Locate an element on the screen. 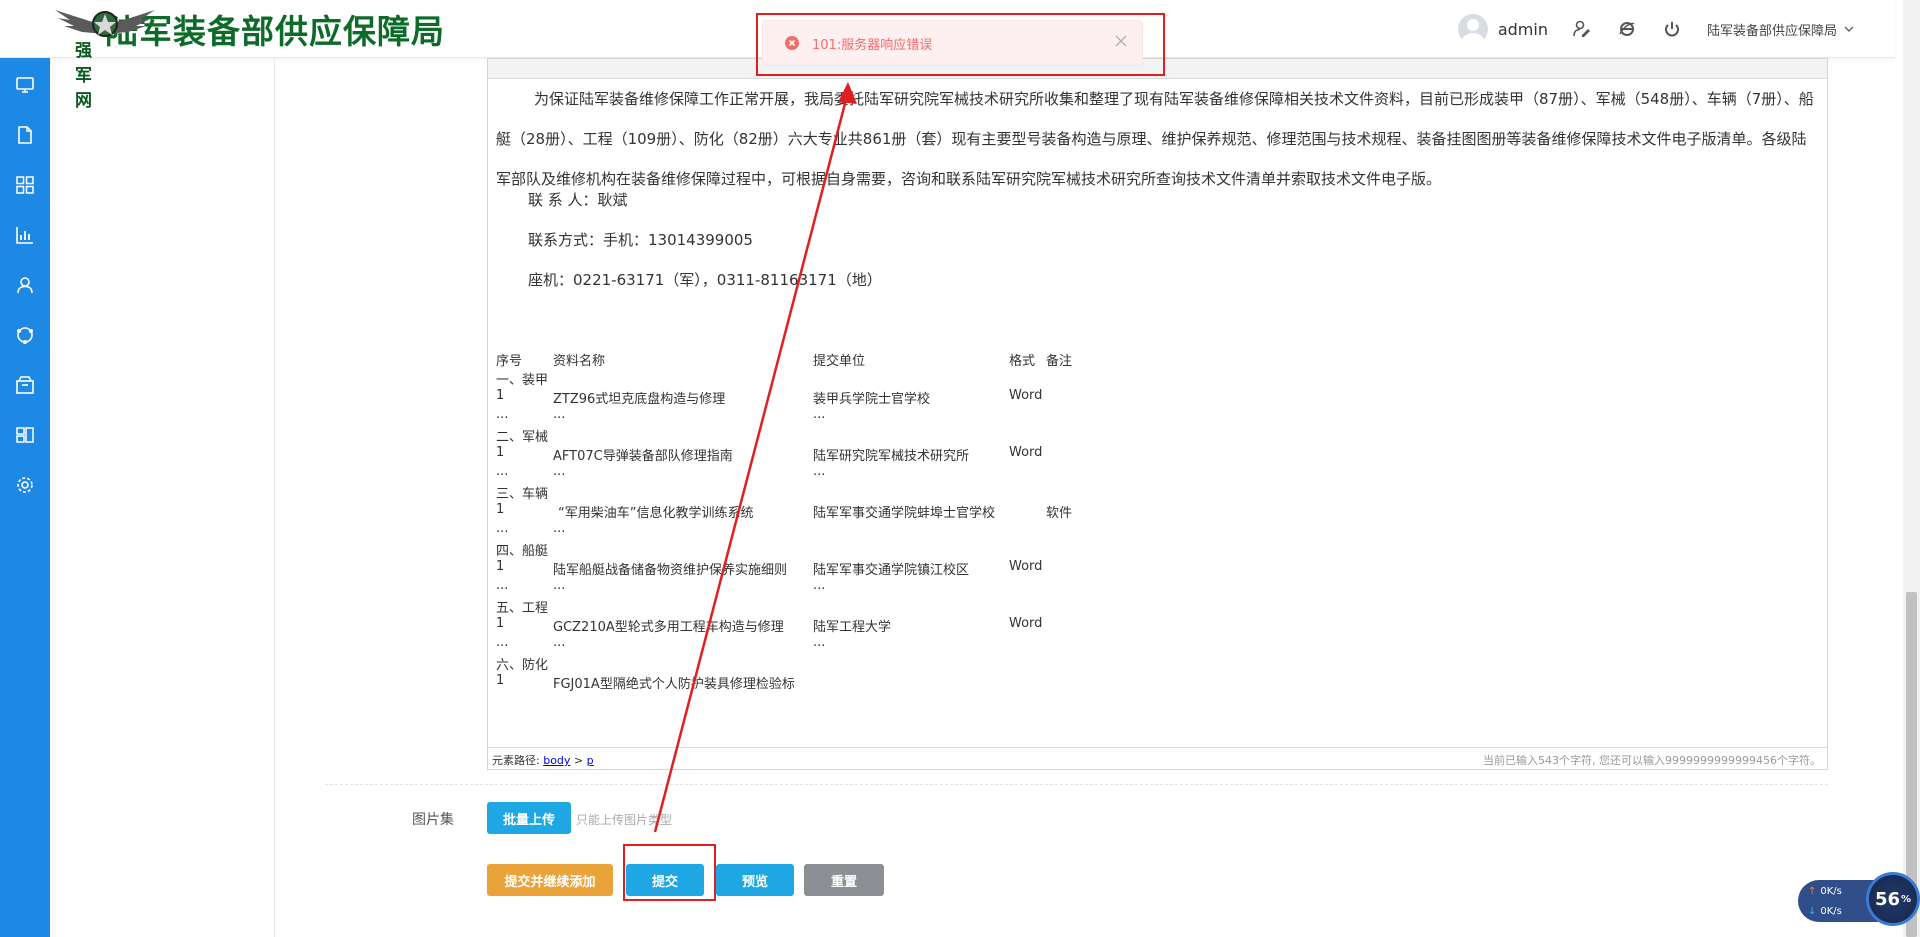 The image size is (1920, 937). box-icon is located at coordinates (25, 385).